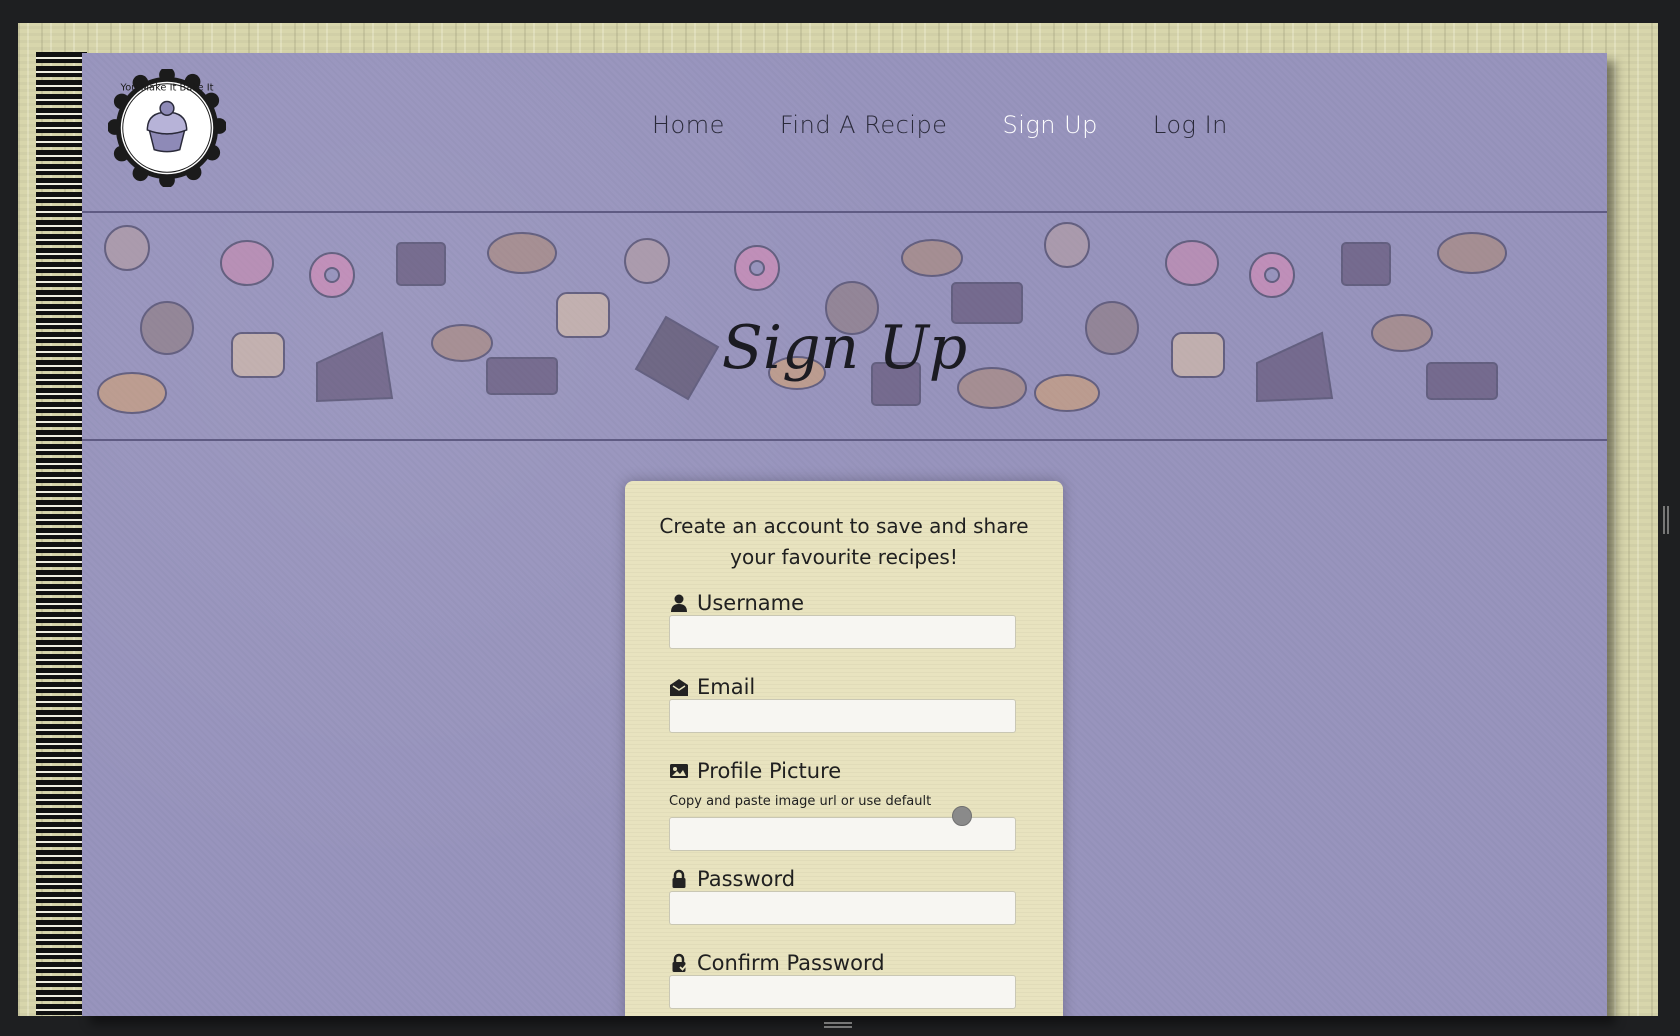 This screenshot has height=1036, width=1680. What do you see at coordinates (688, 125) in the screenshot?
I see `nav-home: Home` at bounding box center [688, 125].